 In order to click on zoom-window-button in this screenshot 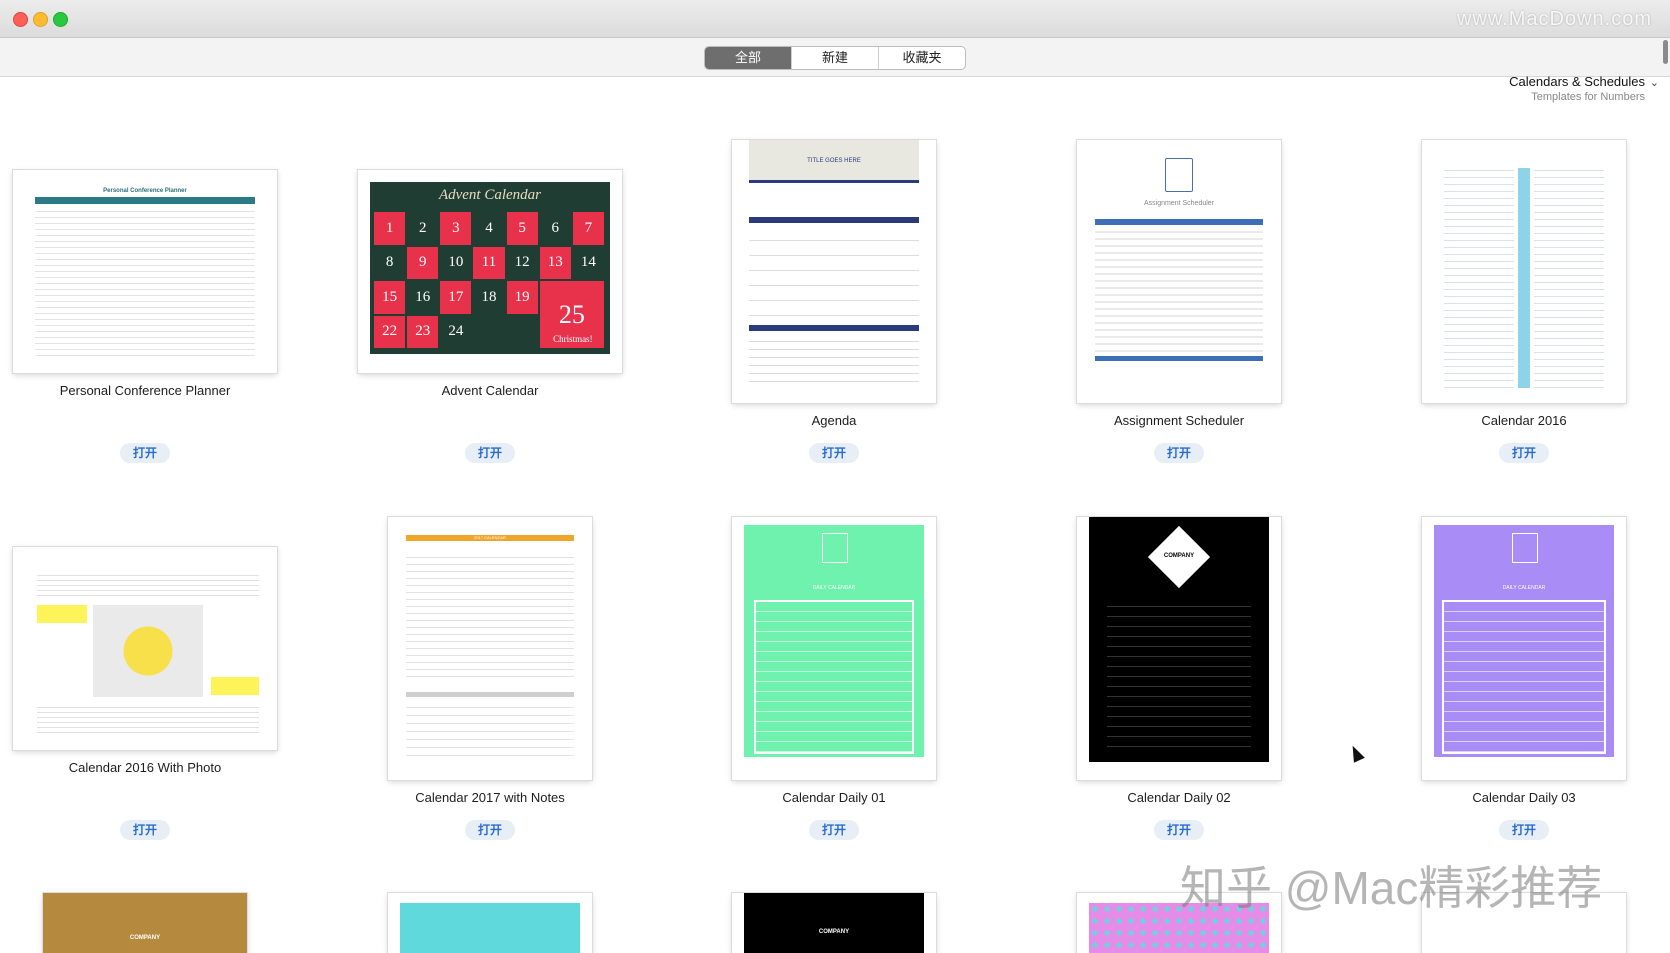, I will do `click(60, 19)`.